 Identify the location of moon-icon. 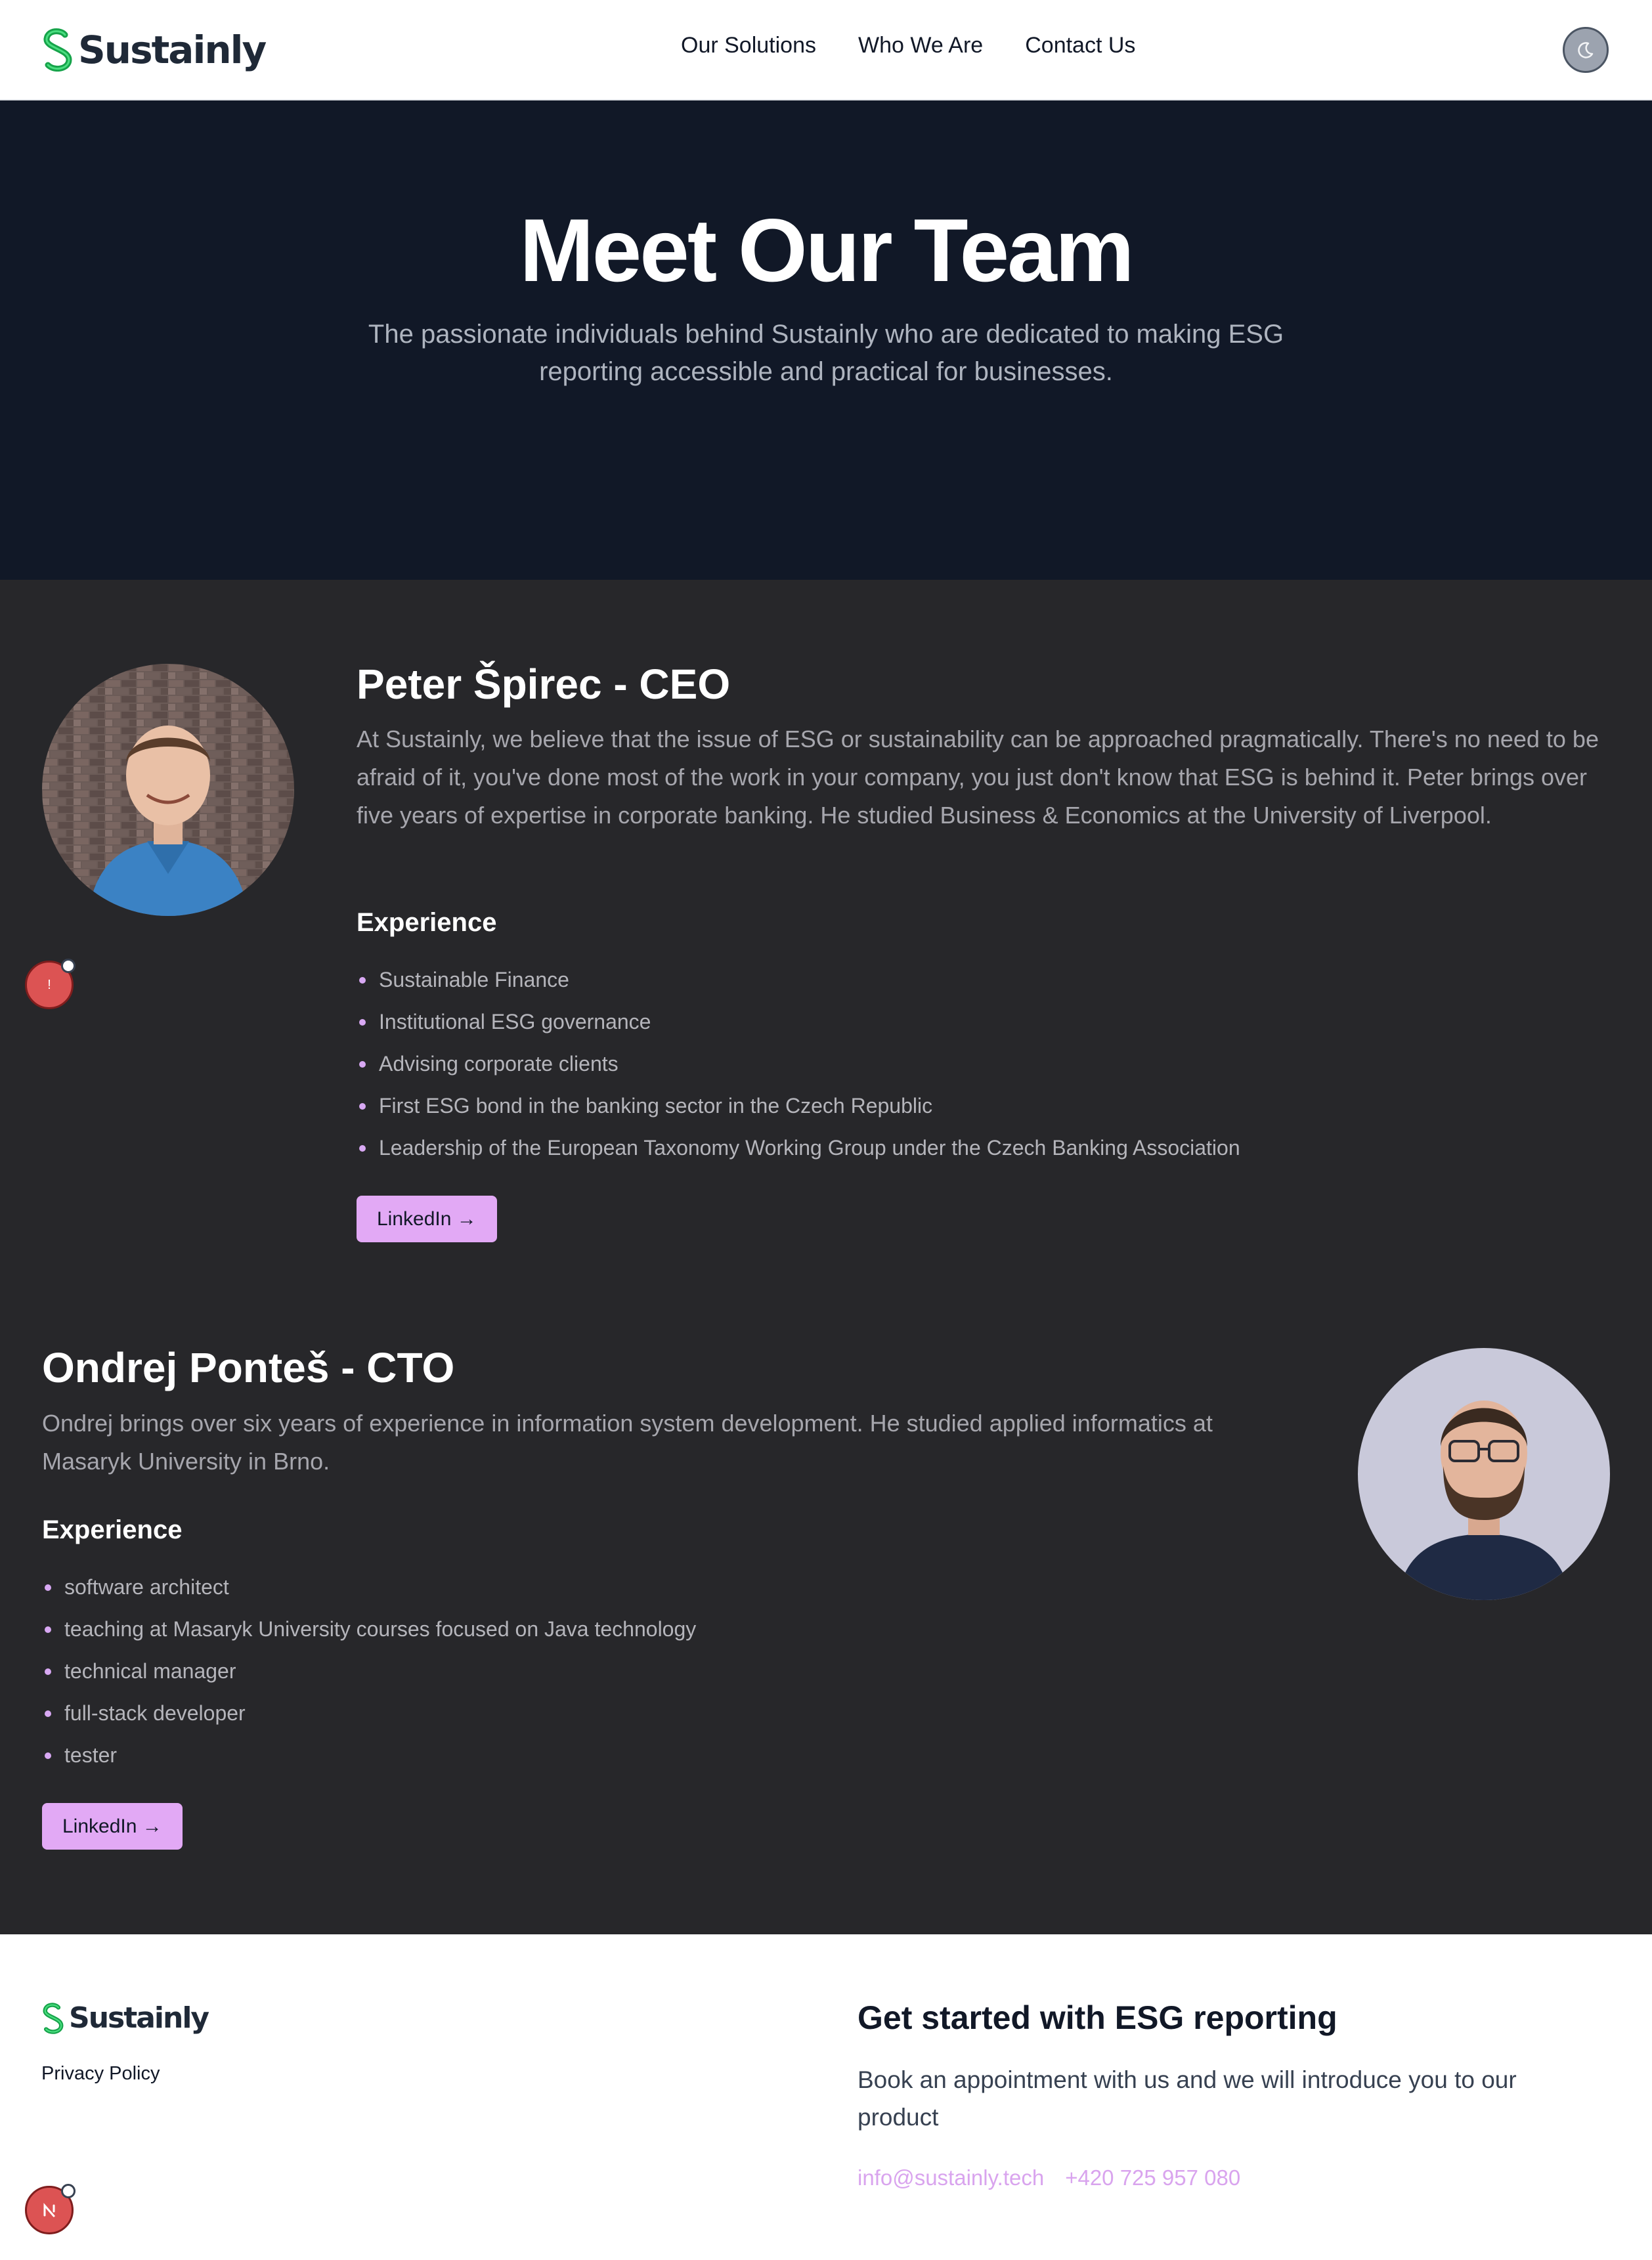
(1586, 50).